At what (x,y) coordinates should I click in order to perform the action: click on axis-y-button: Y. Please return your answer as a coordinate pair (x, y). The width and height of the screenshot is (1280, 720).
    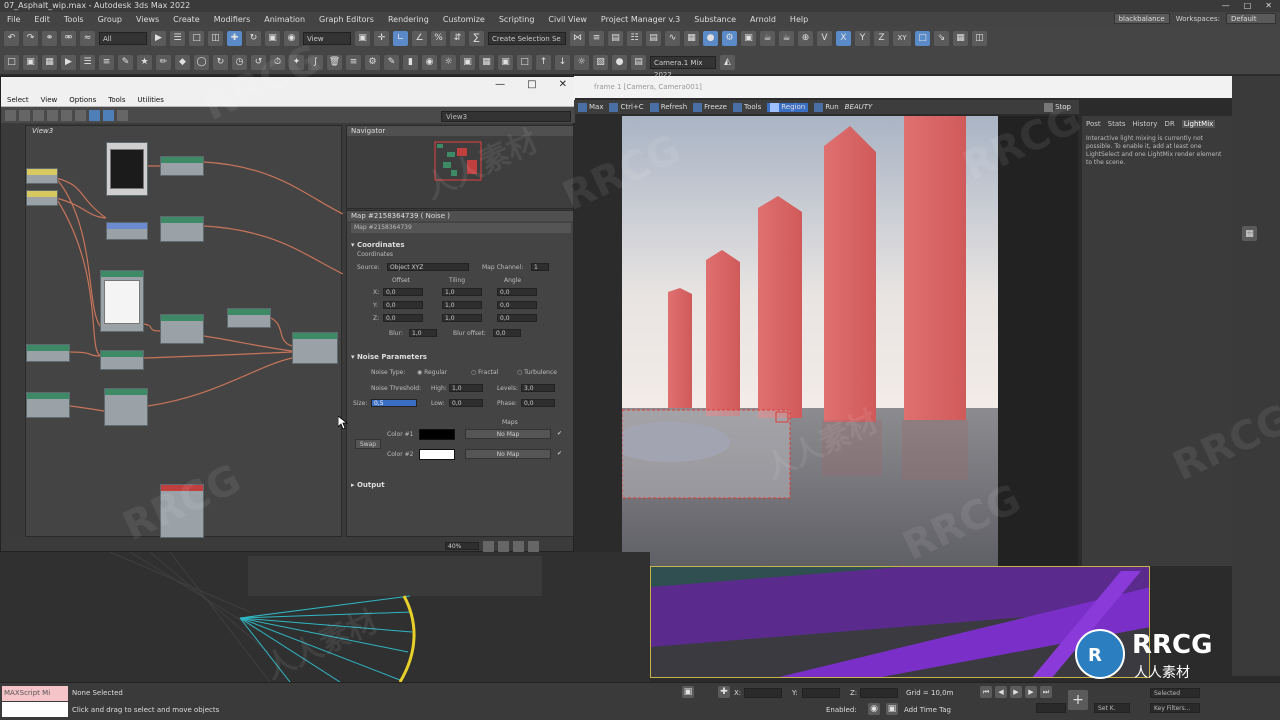
    Looking at the image, I should click on (862, 38).